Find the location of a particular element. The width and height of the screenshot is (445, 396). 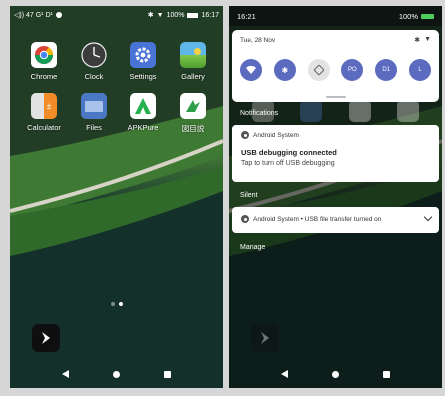

app-label: Calculator is located at coordinates (44, 127).